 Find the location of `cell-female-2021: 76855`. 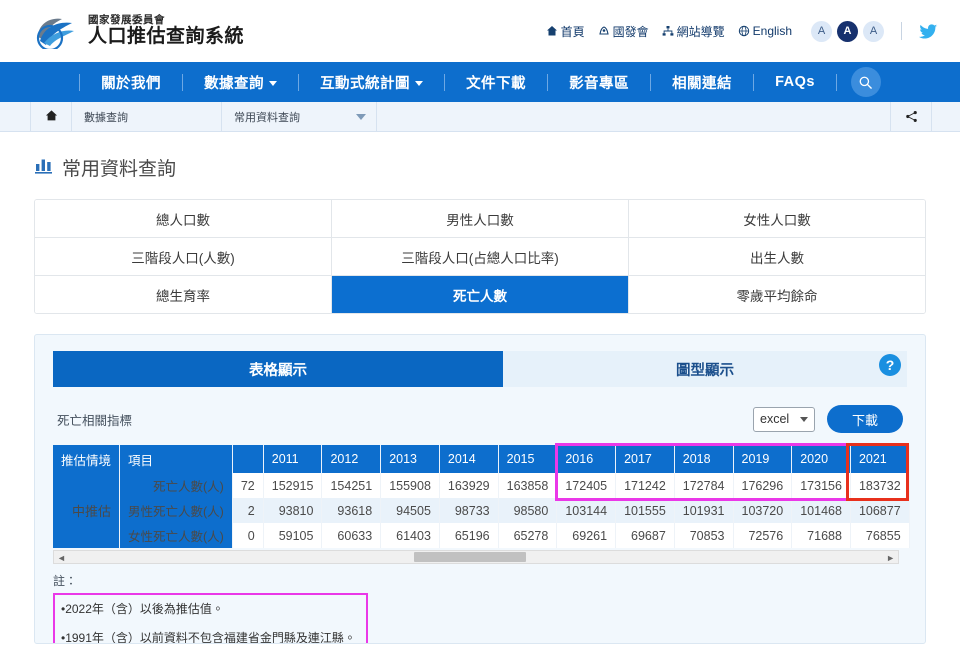

cell-female-2021: 76855 is located at coordinates (880, 535).